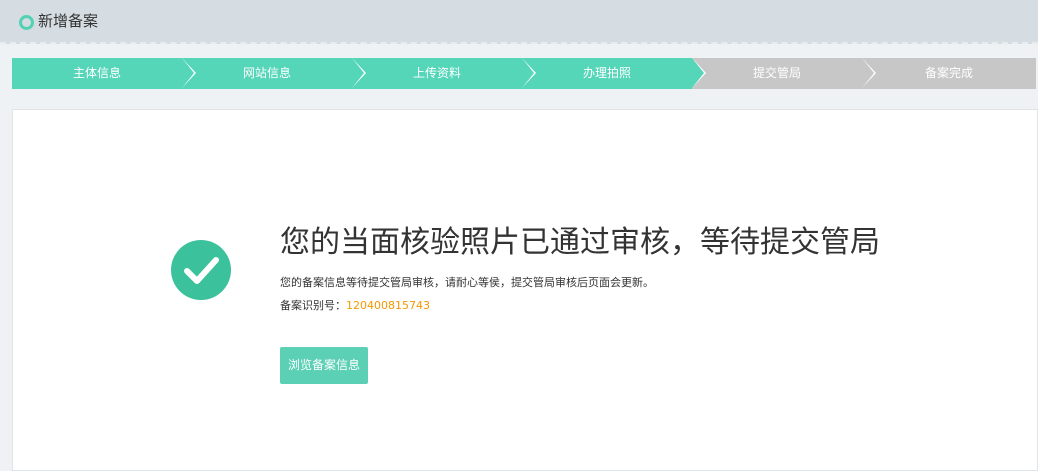  What do you see at coordinates (266, 73) in the screenshot?
I see `step-label: 网站信息` at bounding box center [266, 73].